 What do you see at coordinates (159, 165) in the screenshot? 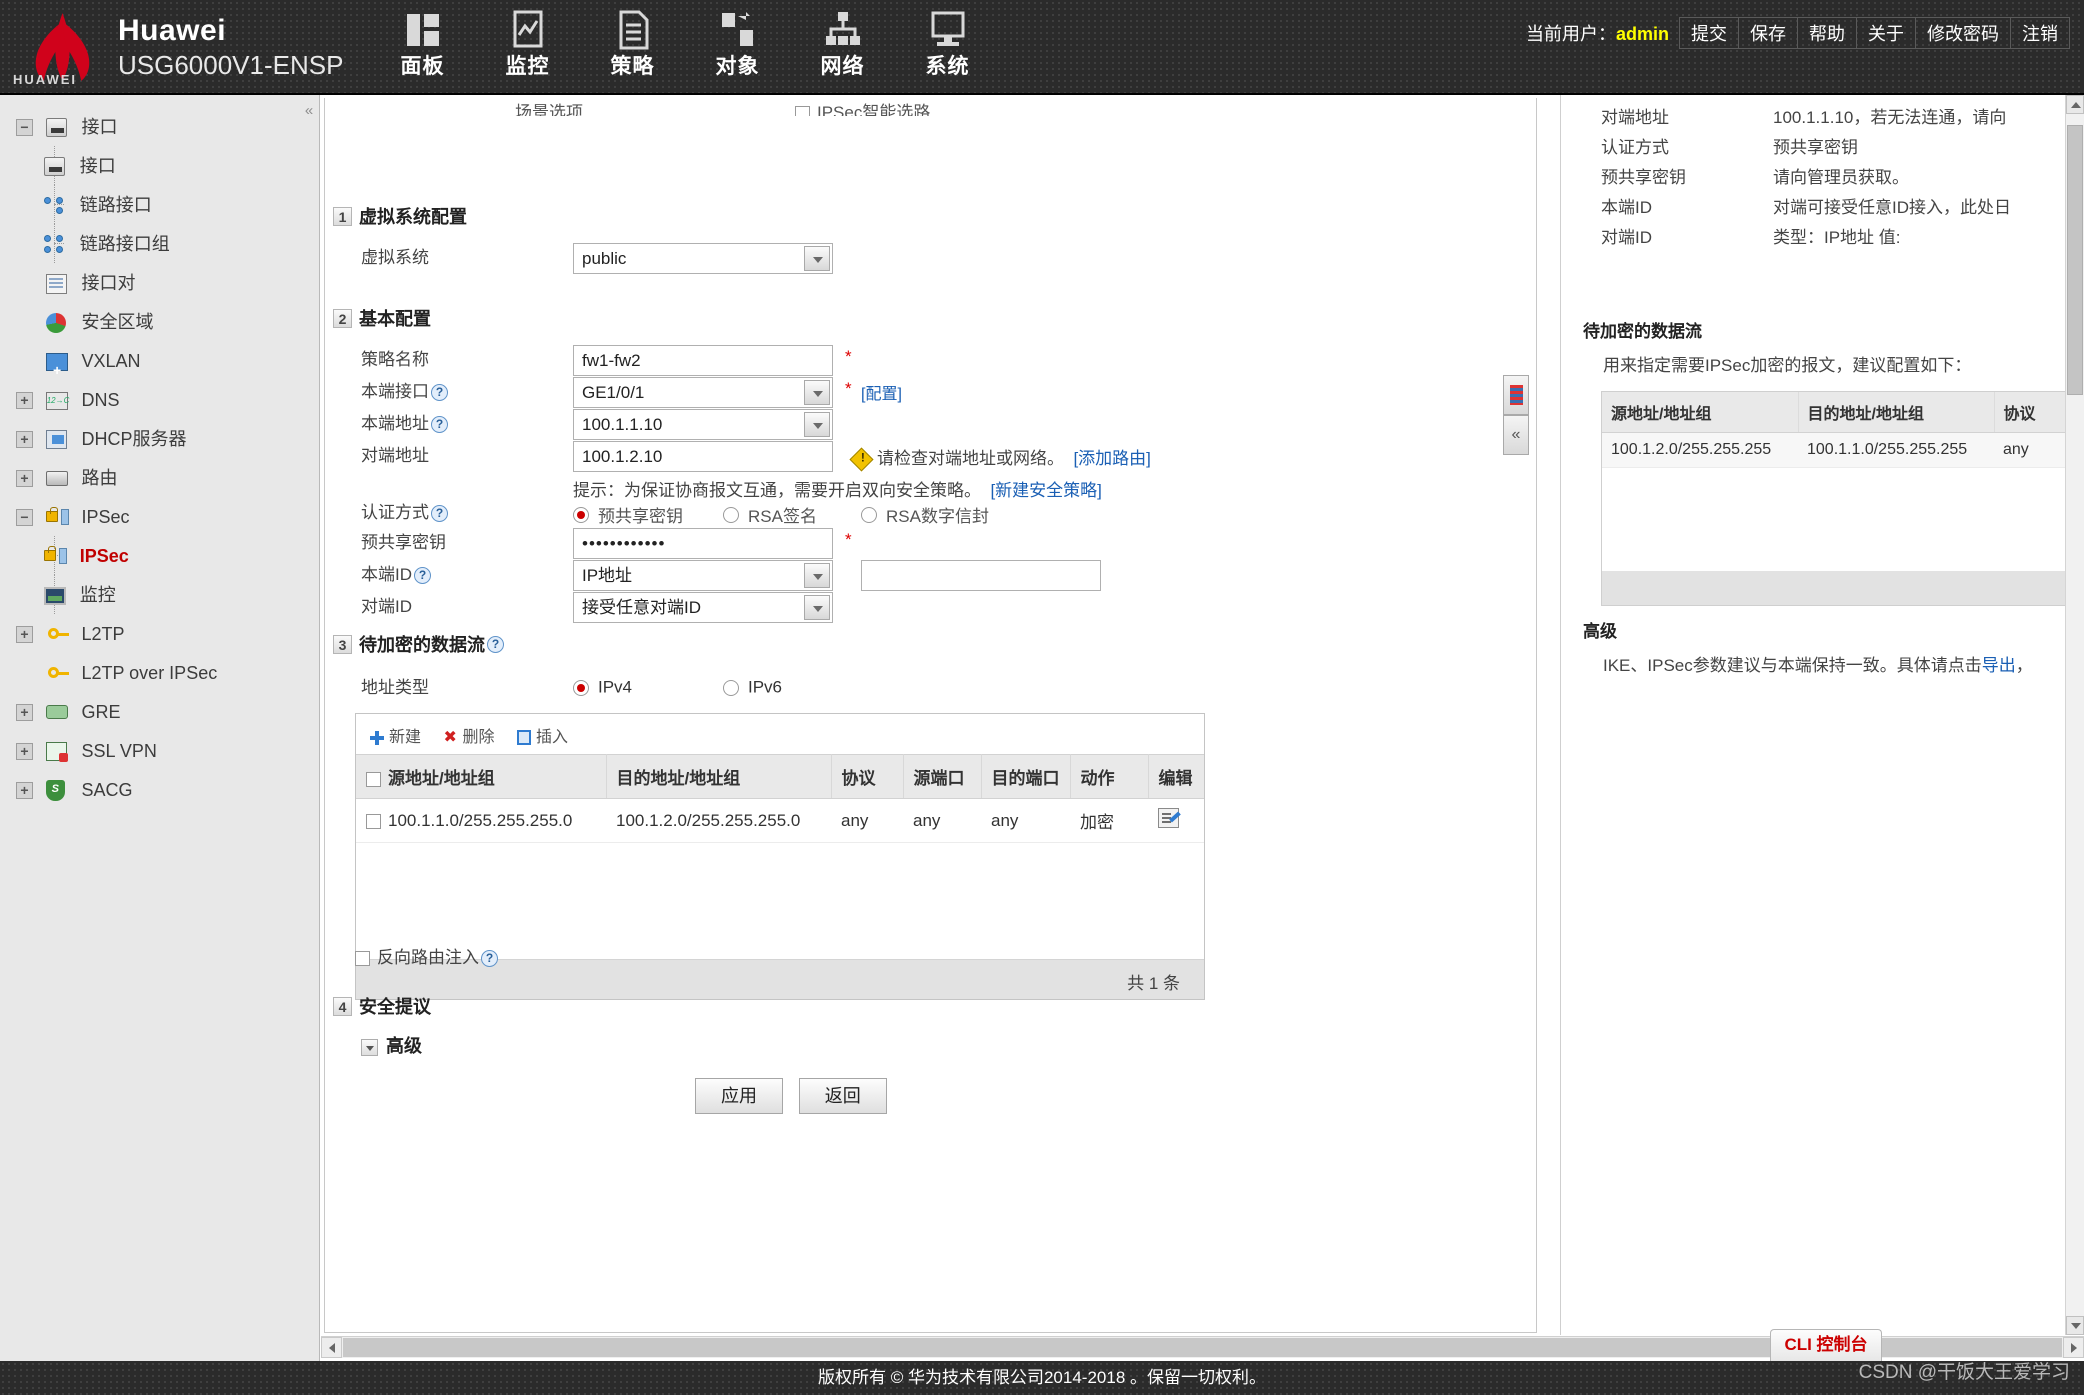
I see `sidebar-item-interface: 接口` at bounding box center [159, 165].